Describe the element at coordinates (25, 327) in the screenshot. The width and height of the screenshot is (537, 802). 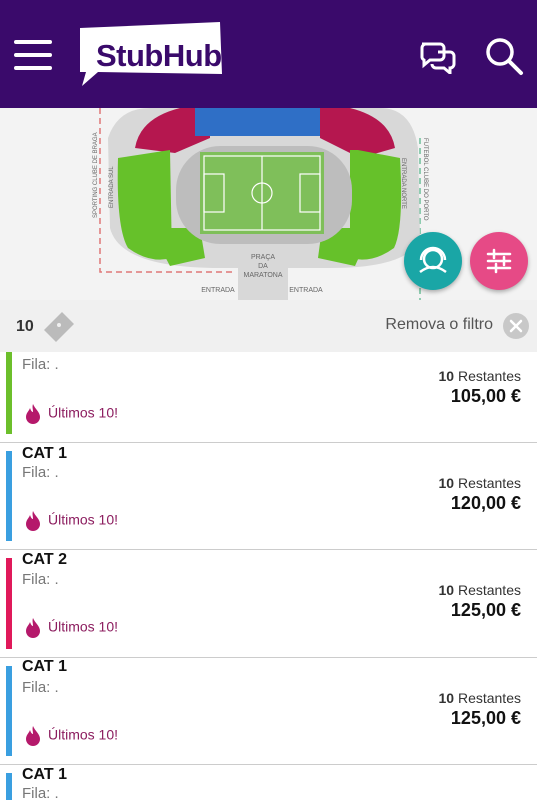
I see `ticket-quantity: 10` at that location.